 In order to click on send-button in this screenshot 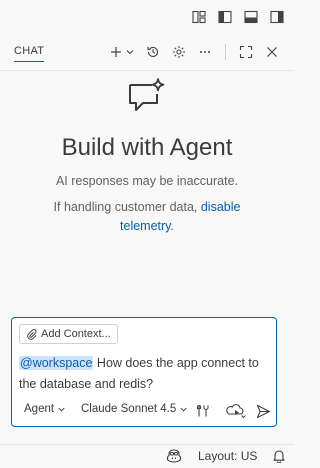, I will do `click(263, 411)`.